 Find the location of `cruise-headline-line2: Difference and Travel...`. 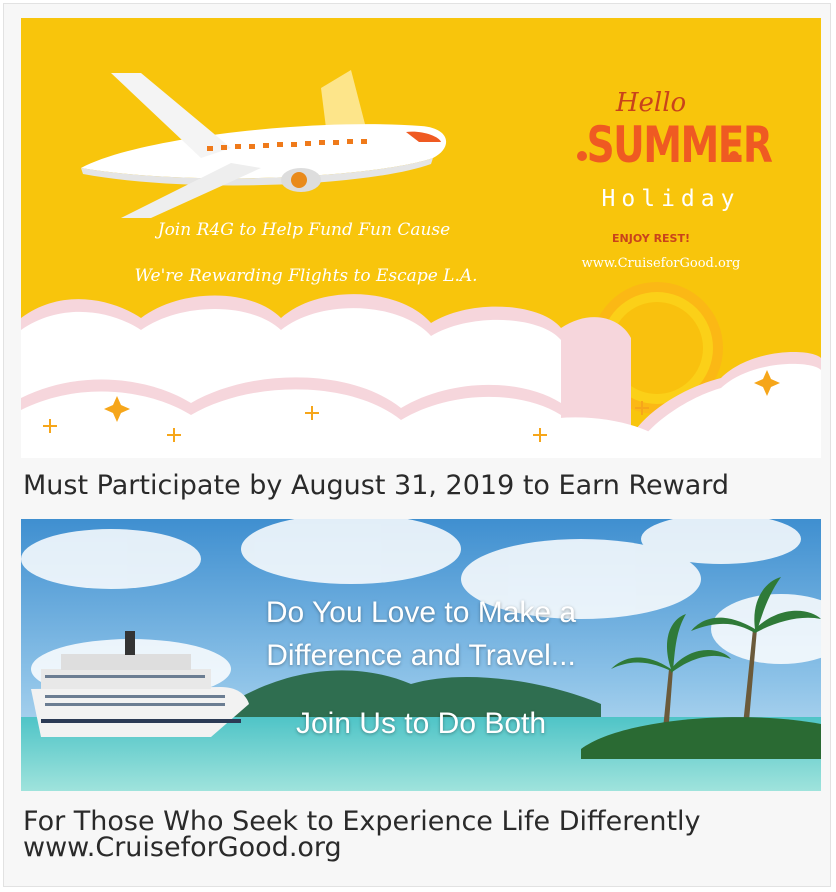

cruise-headline-line2: Difference and Travel... is located at coordinates (421, 655).